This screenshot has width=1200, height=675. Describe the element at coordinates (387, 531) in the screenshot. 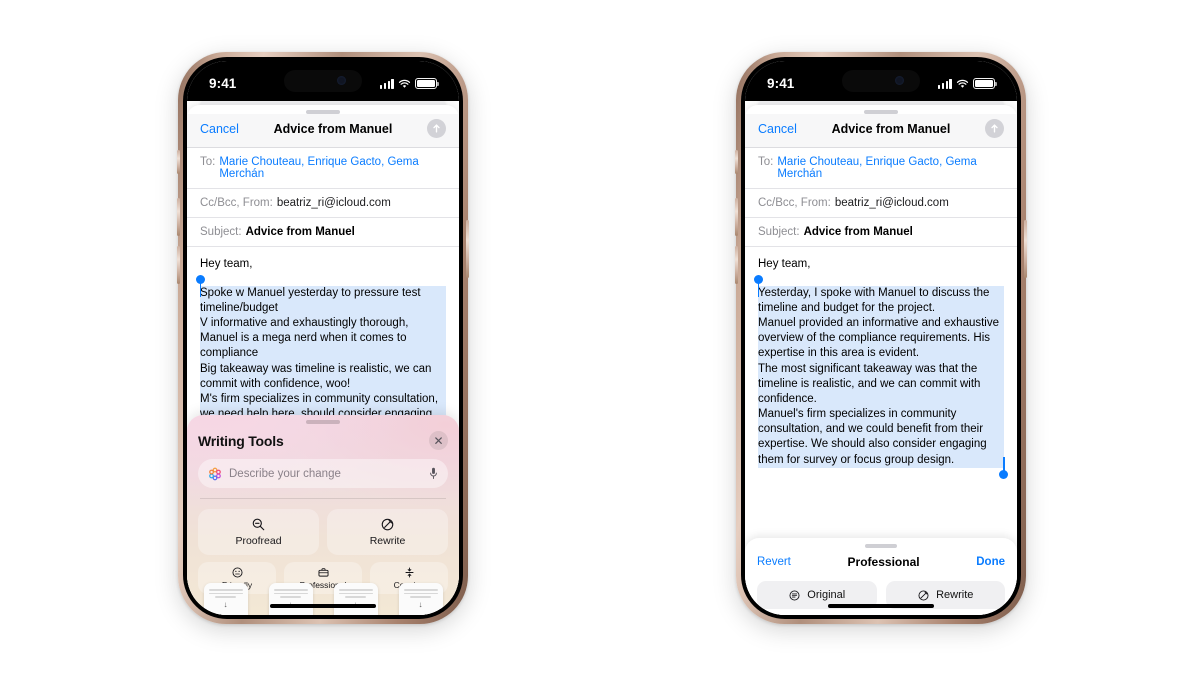

I see `rewrite-button: Rewrite` at that location.